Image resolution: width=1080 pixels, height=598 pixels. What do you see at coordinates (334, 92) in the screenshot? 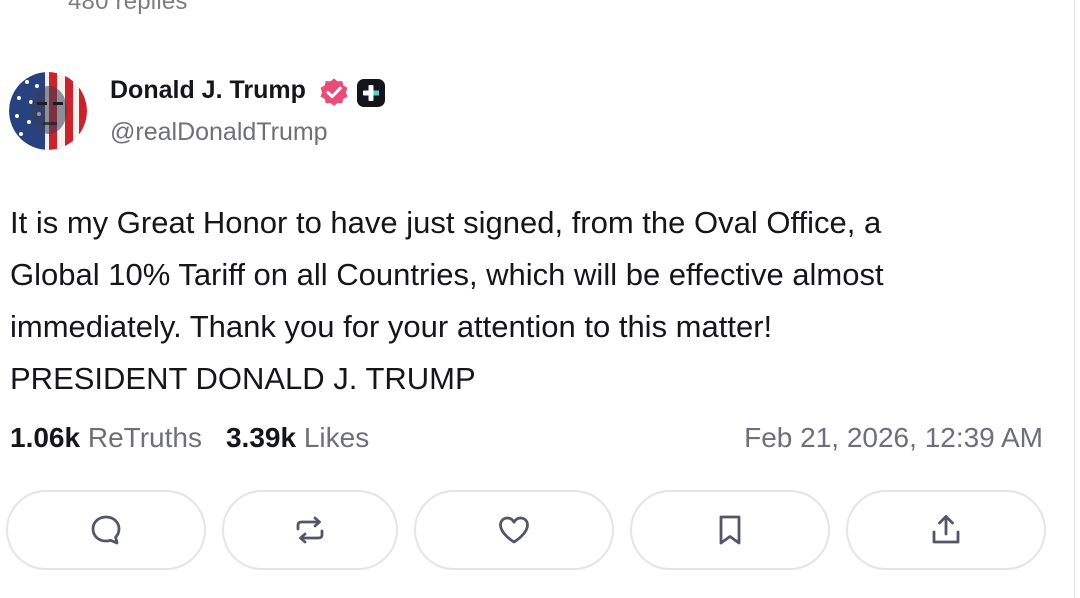
I see `verified-badge-icon` at bounding box center [334, 92].